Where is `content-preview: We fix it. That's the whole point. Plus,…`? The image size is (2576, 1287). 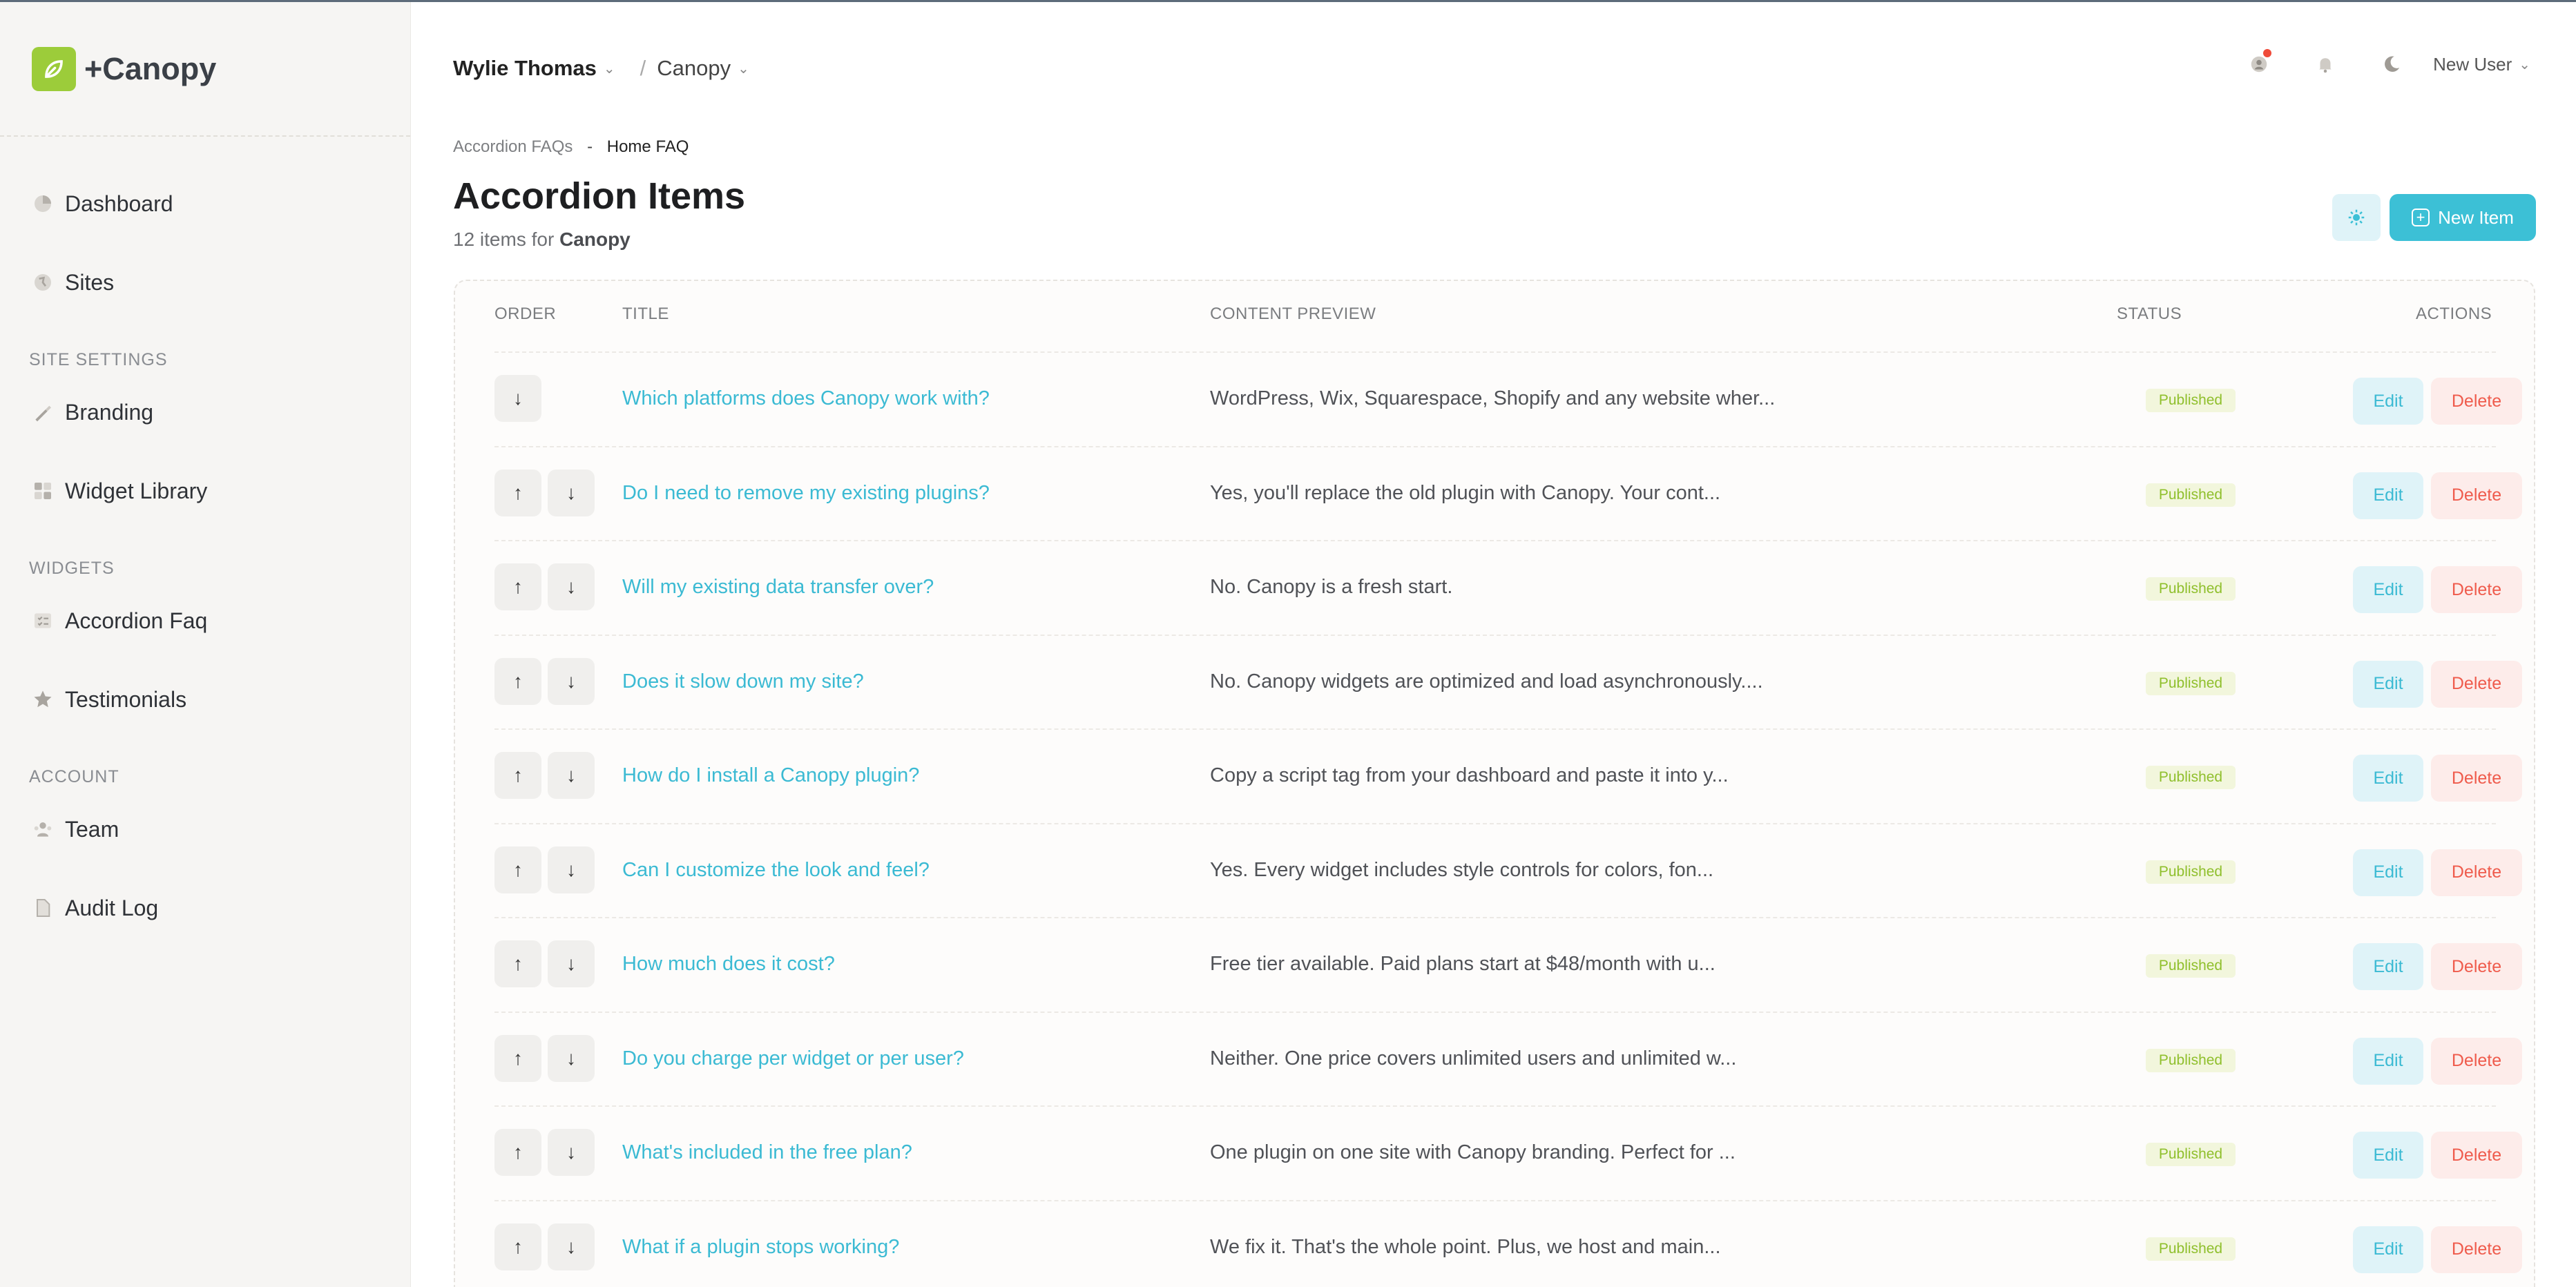
content-preview: We fix it. That's the whole point. Plus,… is located at coordinates (1465, 1247).